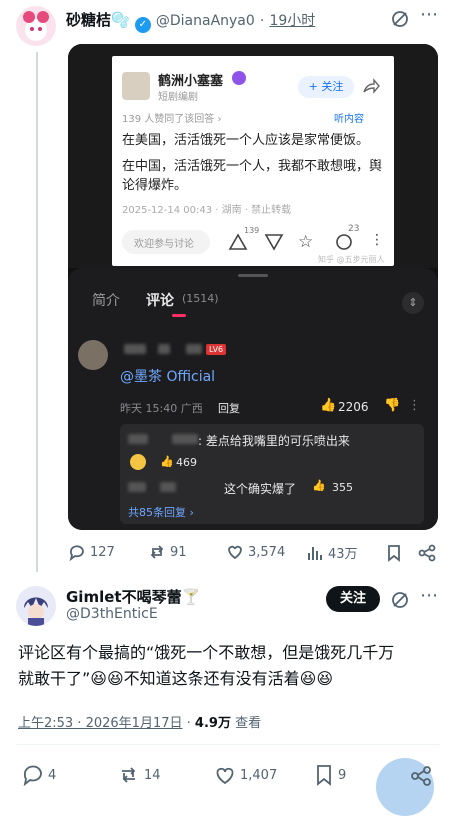 This screenshot has width=454, height=816. I want to click on retweet-count: 91, so click(178, 552).